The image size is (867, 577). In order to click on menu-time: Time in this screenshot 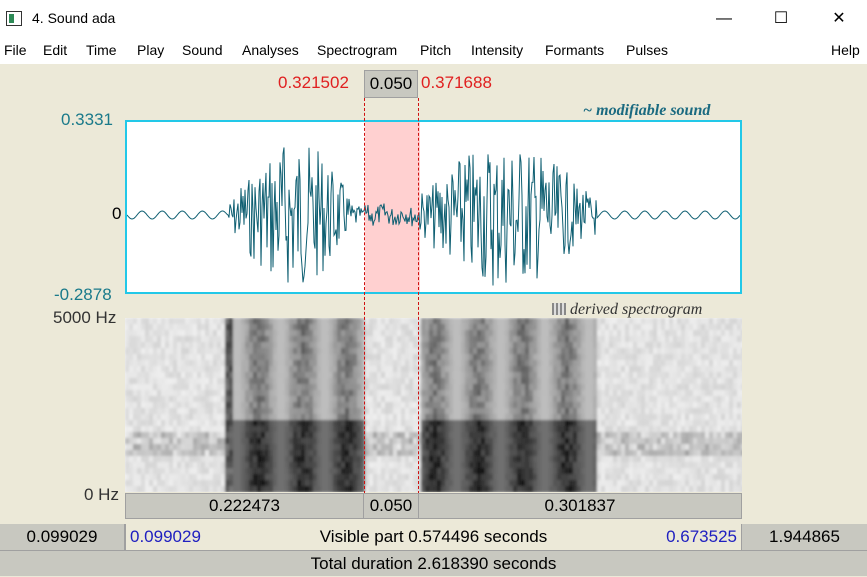, I will do `click(101, 50)`.